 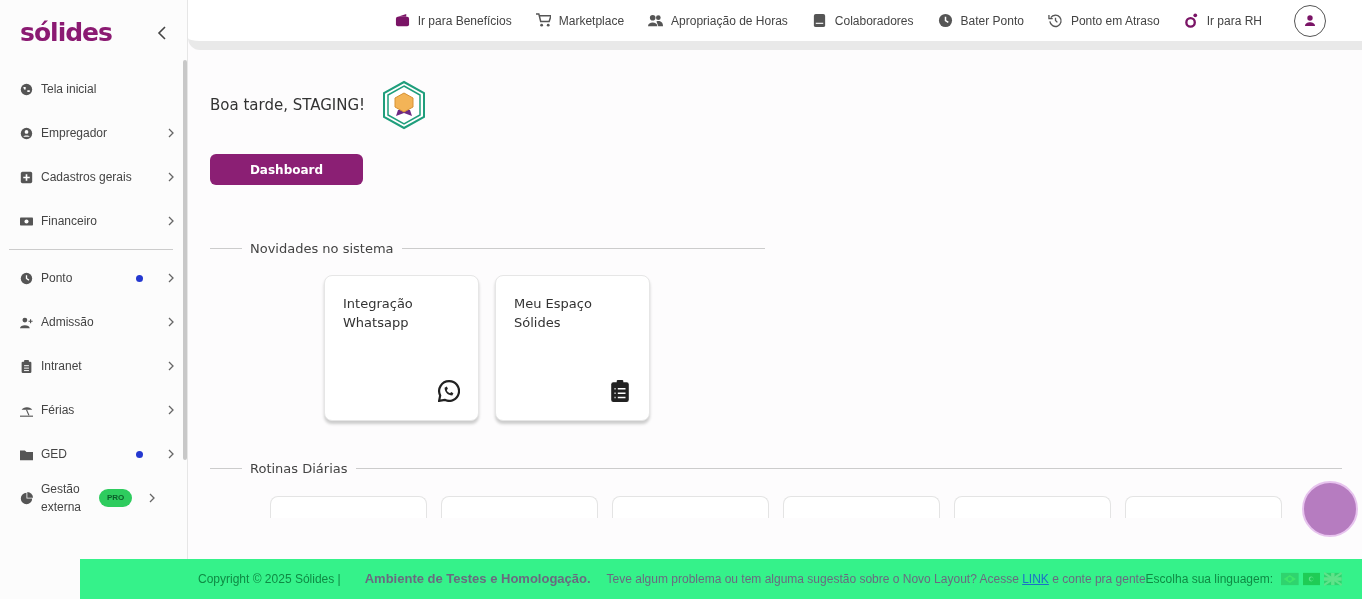 I want to click on banner-title: Ambiente de Testes e Homologação., so click(x=477, y=579).